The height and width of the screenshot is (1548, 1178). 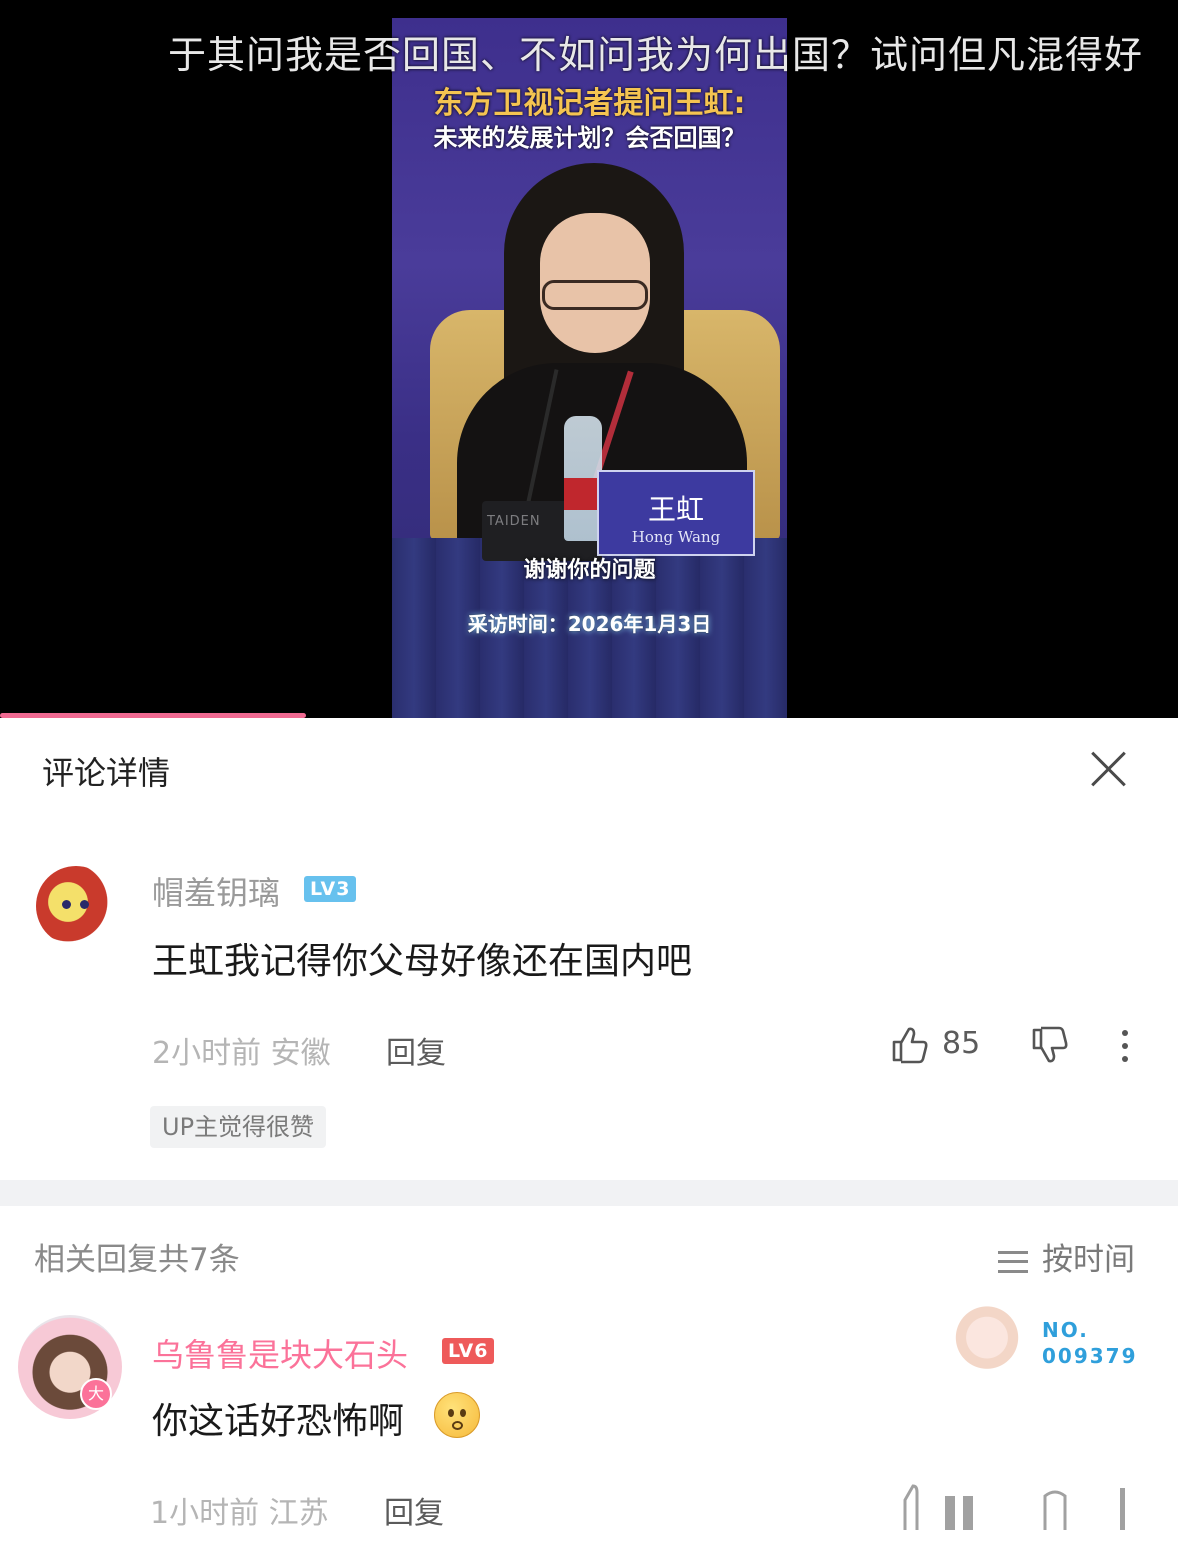 I want to click on comment-text: 王虹我记得你父母好像还在国内吧, so click(x=422, y=961).